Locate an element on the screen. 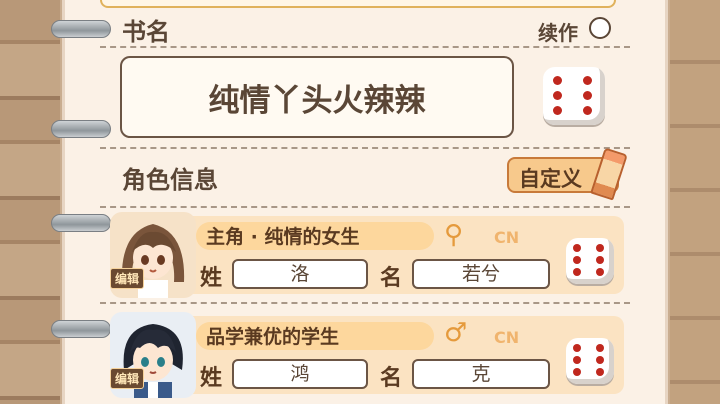  random-title-dice-icon is located at coordinates (574, 96).